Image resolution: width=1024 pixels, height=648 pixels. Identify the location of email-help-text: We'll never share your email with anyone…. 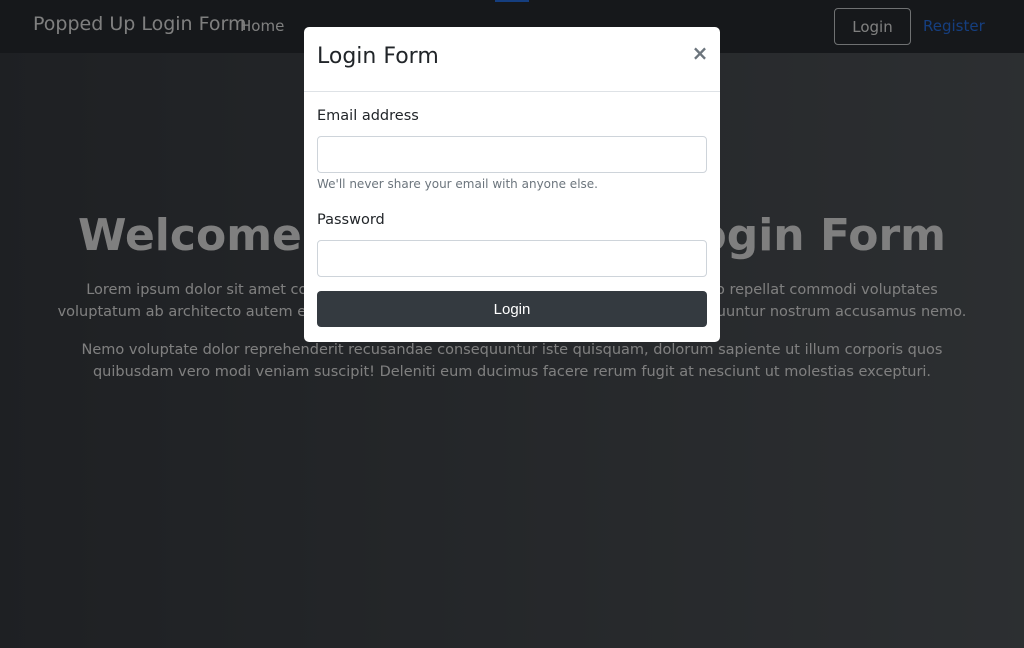
(457, 184).